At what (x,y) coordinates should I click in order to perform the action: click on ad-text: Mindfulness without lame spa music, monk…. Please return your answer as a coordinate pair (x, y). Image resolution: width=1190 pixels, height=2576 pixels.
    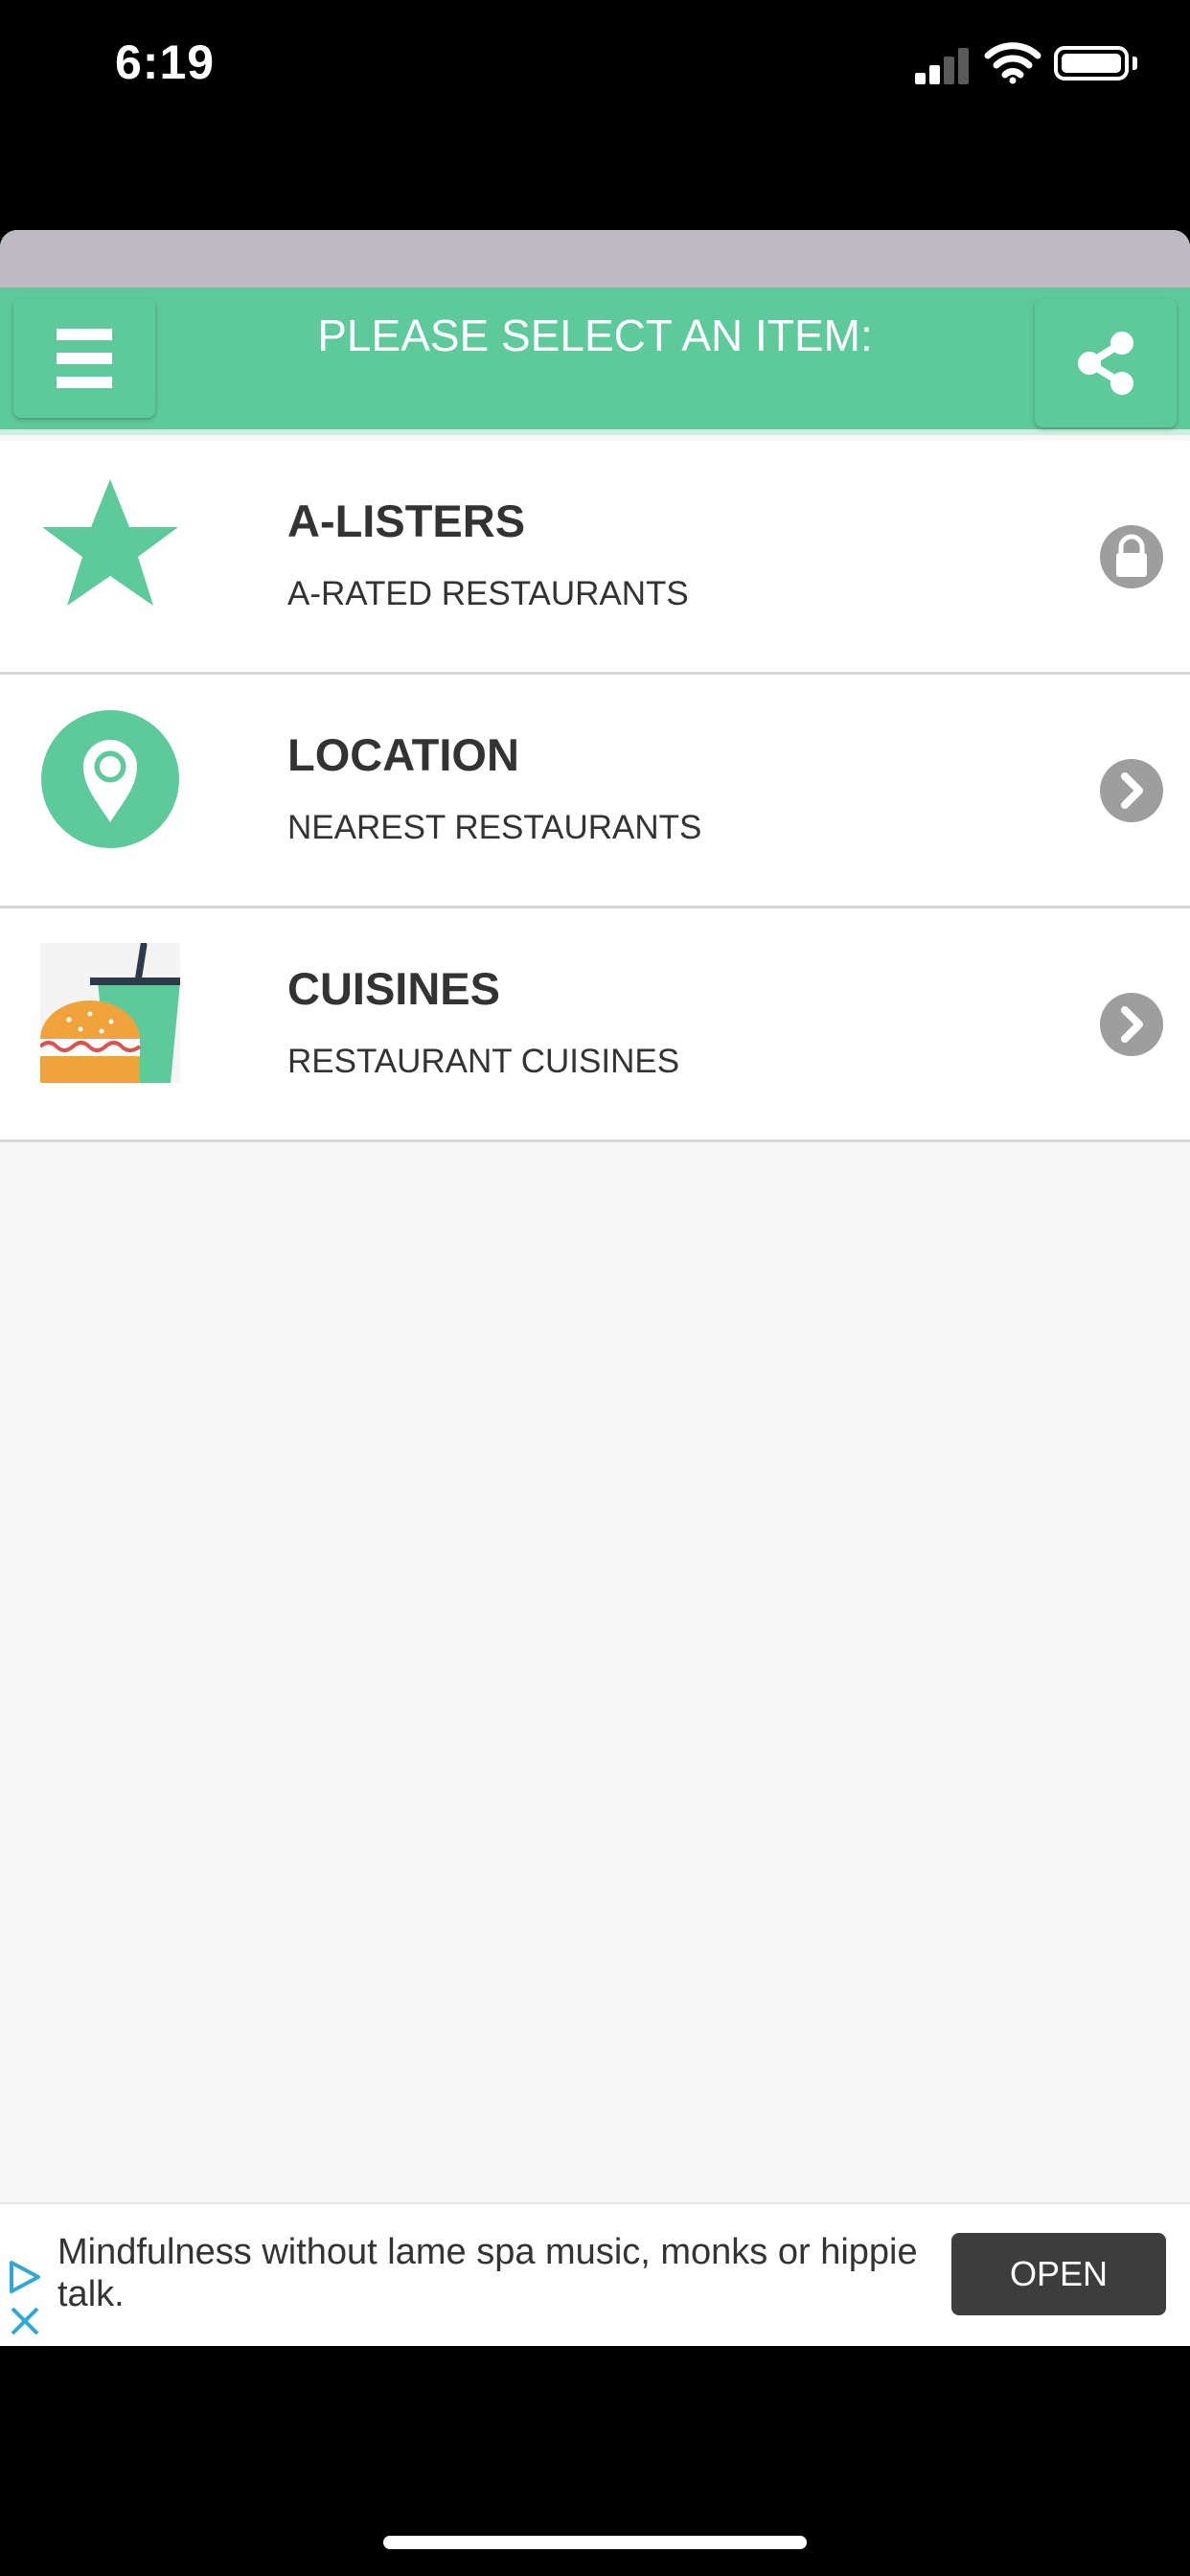
    Looking at the image, I should click on (488, 2273).